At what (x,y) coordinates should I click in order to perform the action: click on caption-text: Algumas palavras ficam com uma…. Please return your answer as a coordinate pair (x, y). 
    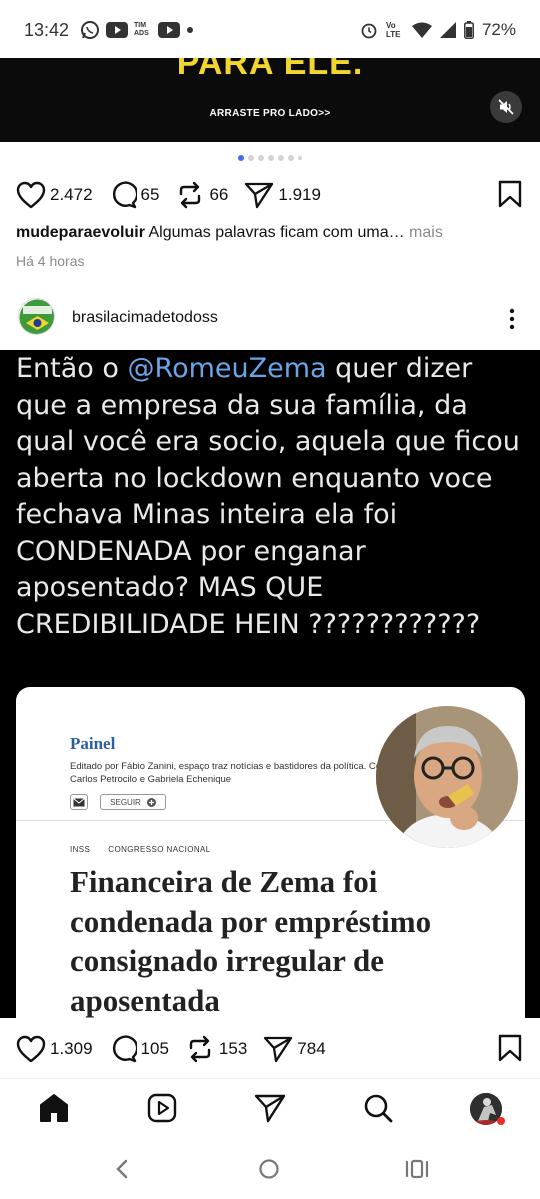
    Looking at the image, I should click on (276, 232).